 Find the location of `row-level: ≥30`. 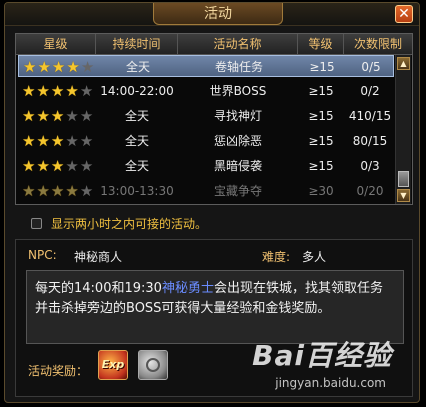

row-level: ≥30 is located at coordinates (321, 191).